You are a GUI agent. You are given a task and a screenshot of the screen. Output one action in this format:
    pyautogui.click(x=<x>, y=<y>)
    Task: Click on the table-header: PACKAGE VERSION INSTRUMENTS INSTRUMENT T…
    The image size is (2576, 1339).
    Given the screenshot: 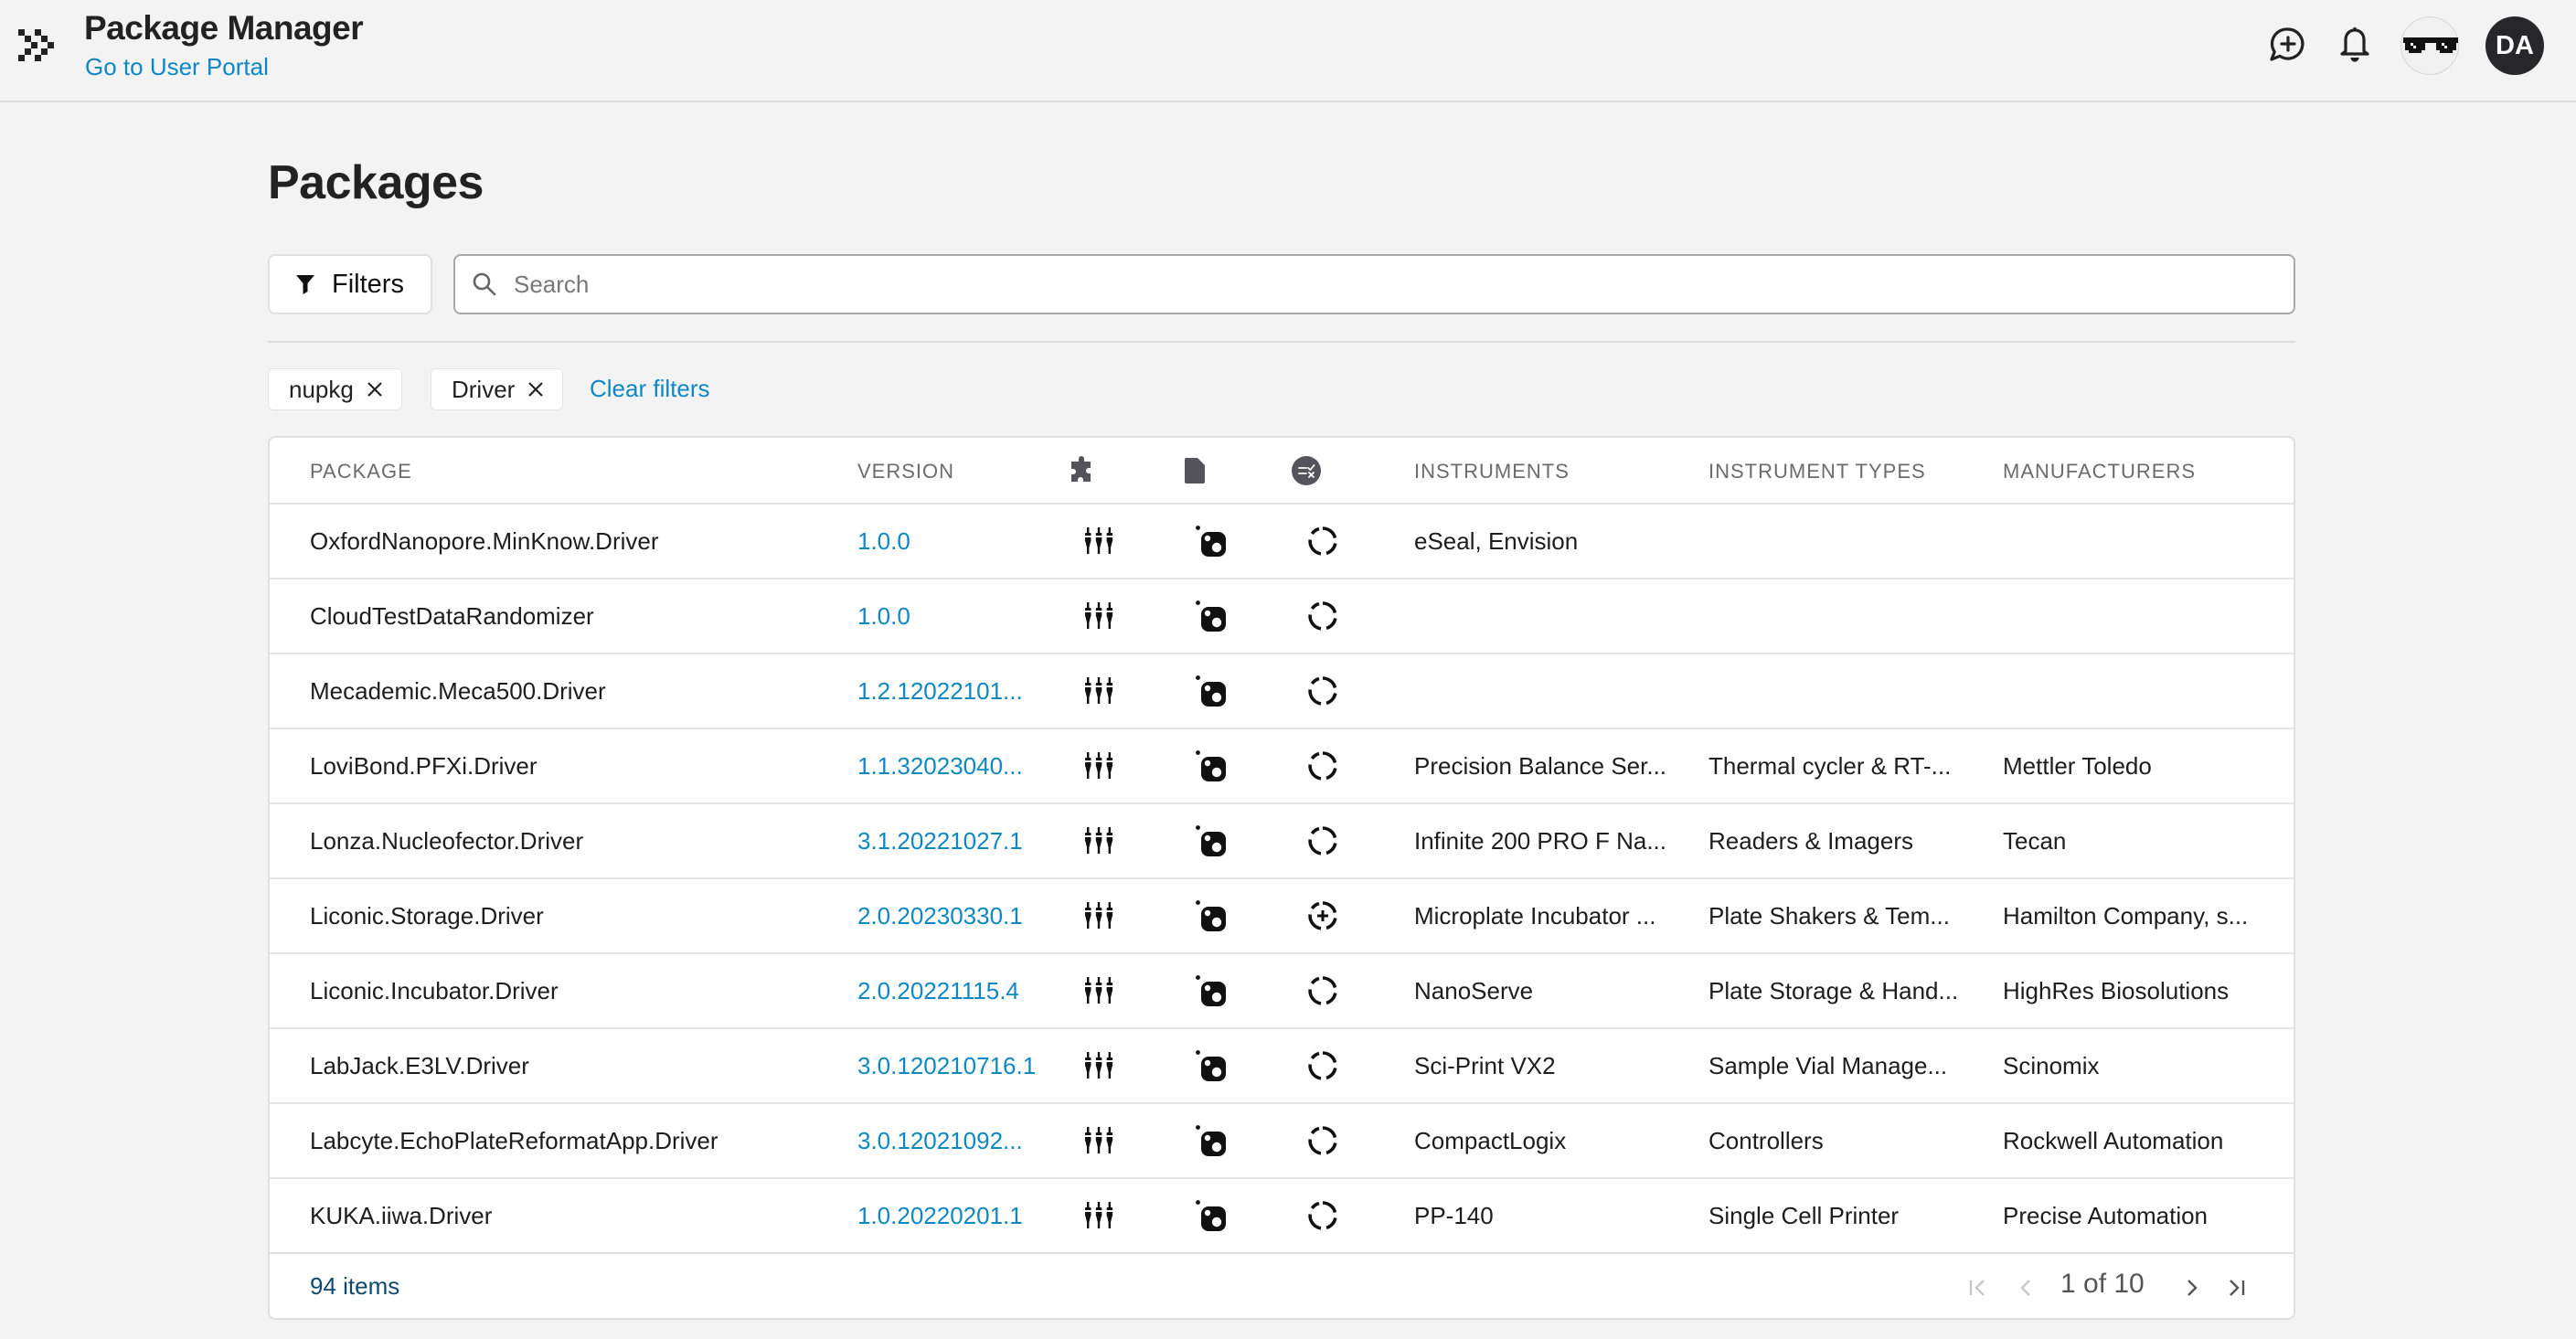 What is the action you would take?
    pyautogui.click(x=1282, y=471)
    